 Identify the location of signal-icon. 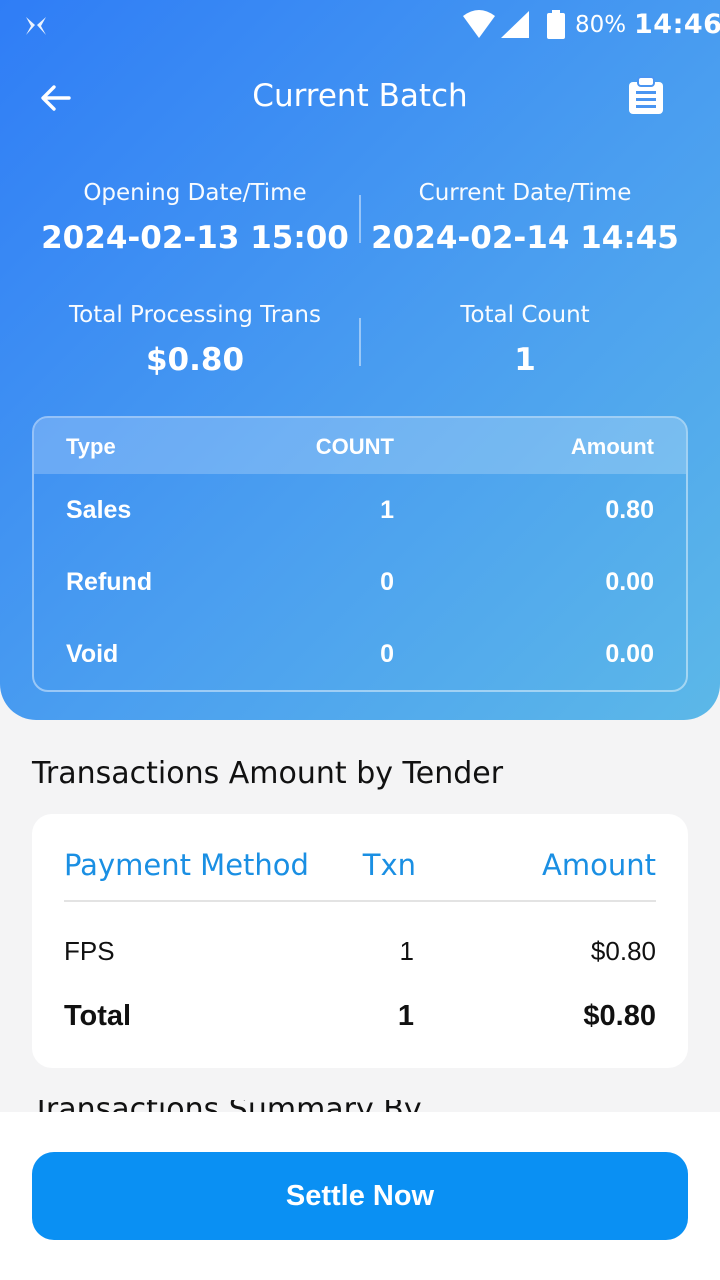
(515, 24).